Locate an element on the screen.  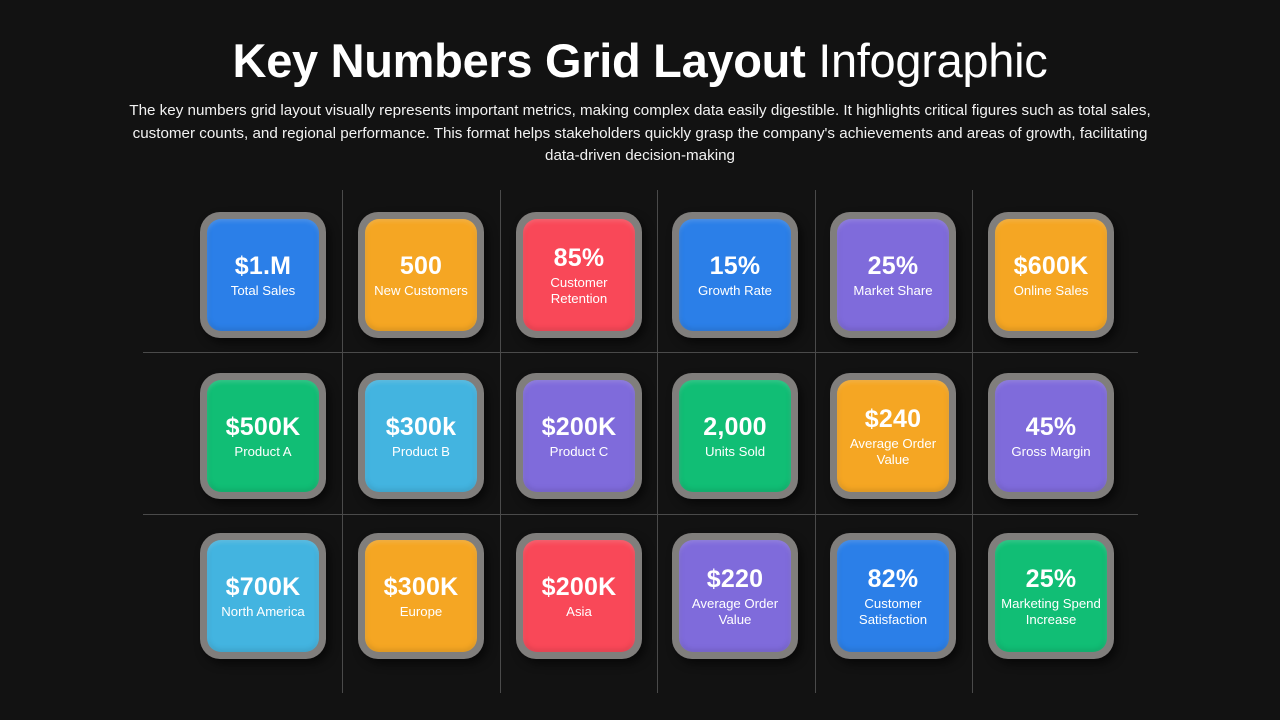
metric-label: Market Share is located at coordinates (893, 290).